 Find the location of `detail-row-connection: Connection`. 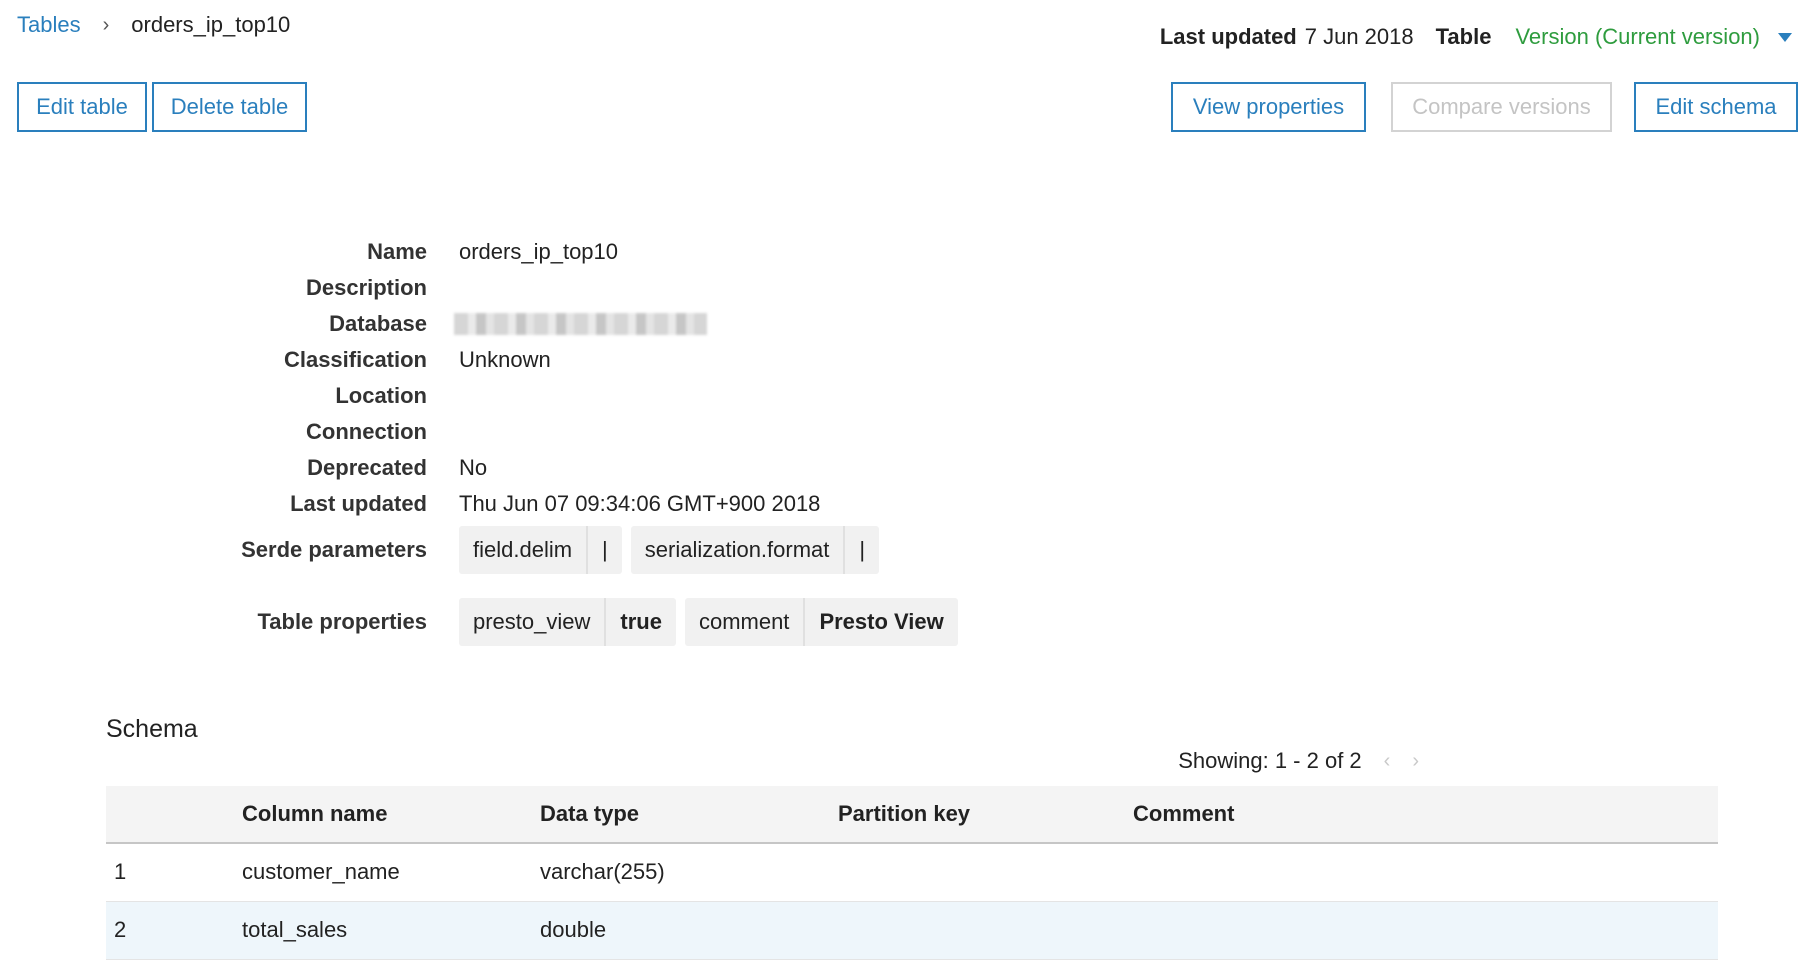

detail-row-connection: Connection is located at coordinates (229, 432).